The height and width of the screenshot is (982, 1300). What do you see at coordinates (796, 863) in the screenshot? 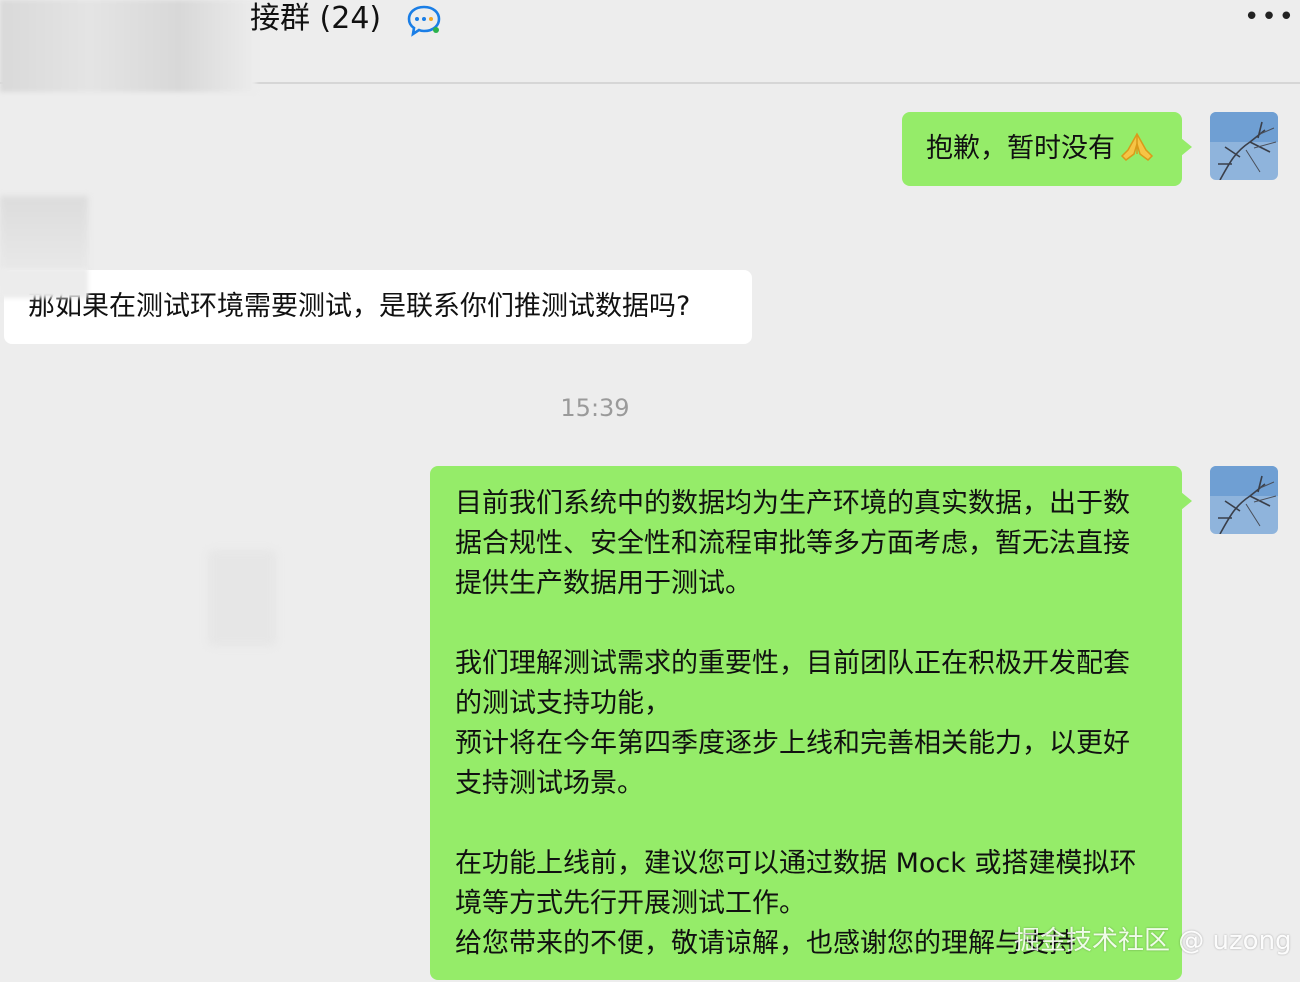
I see `message-line: 在功能上线前，建议您可以通过数据 Mock 或搭建模拟环` at bounding box center [796, 863].